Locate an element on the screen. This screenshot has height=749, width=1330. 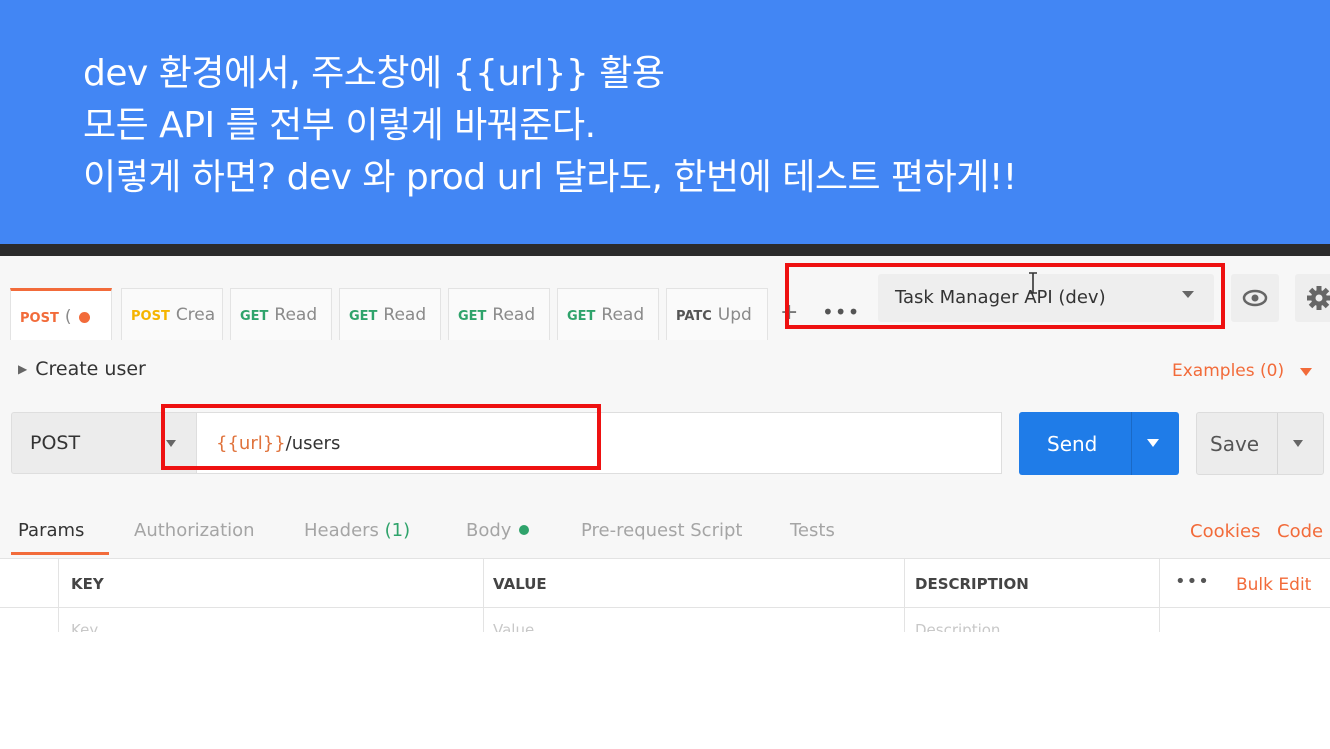
url-highlight-box is located at coordinates (381, 437).